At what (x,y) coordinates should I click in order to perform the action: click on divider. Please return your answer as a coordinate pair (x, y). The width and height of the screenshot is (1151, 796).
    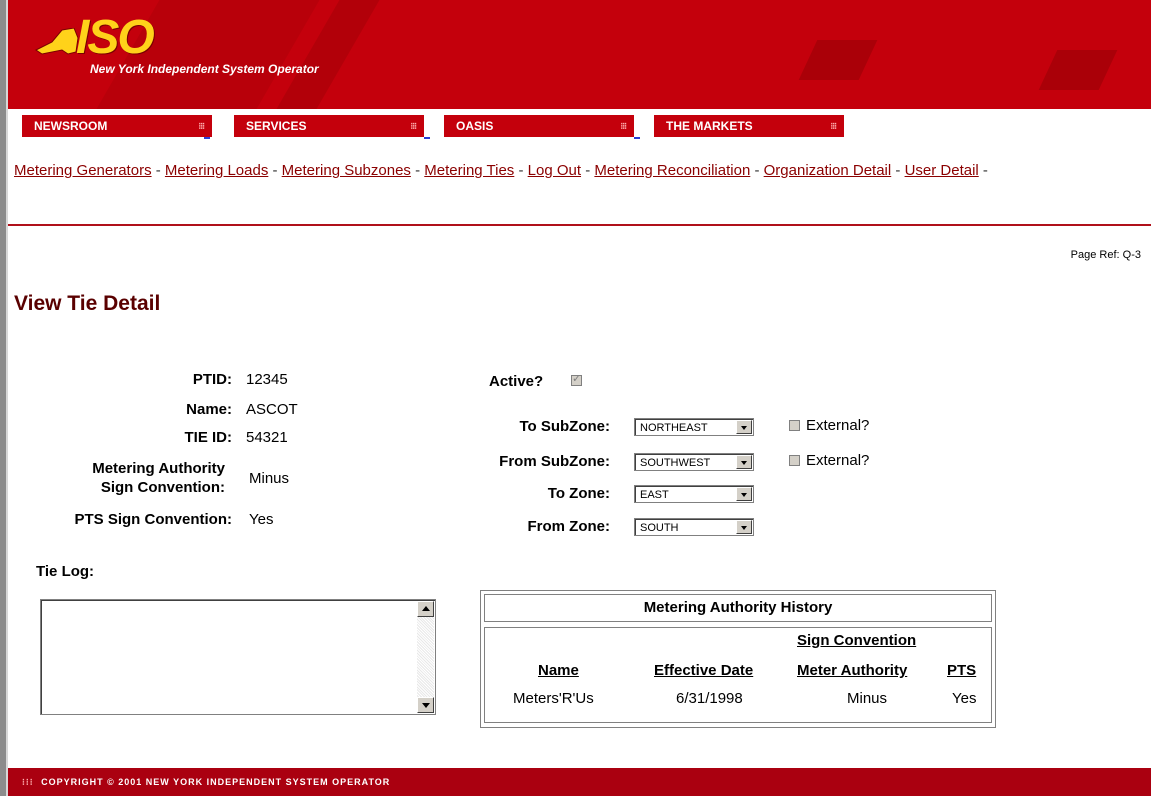
    Looking at the image, I should click on (579, 225).